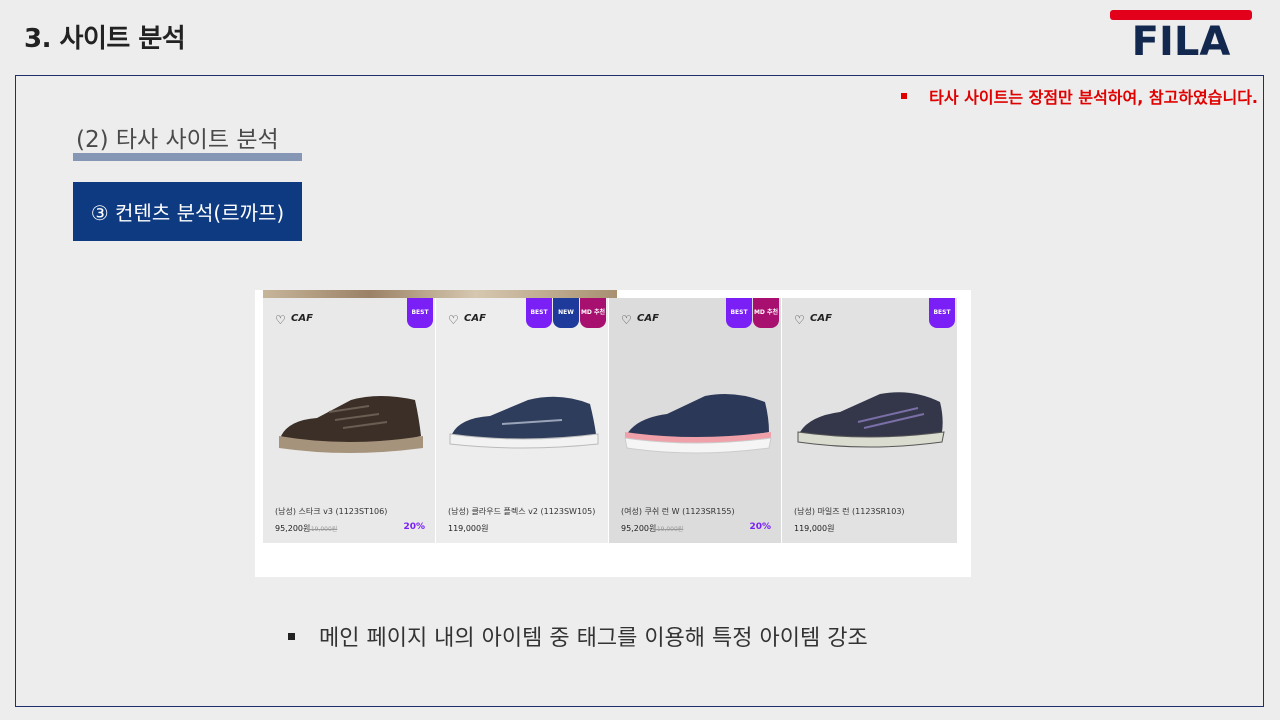 This screenshot has height=720, width=1280. I want to click on product-name: (여성) 쿠쉬 런 W (1123SR155), so click(678, 511).